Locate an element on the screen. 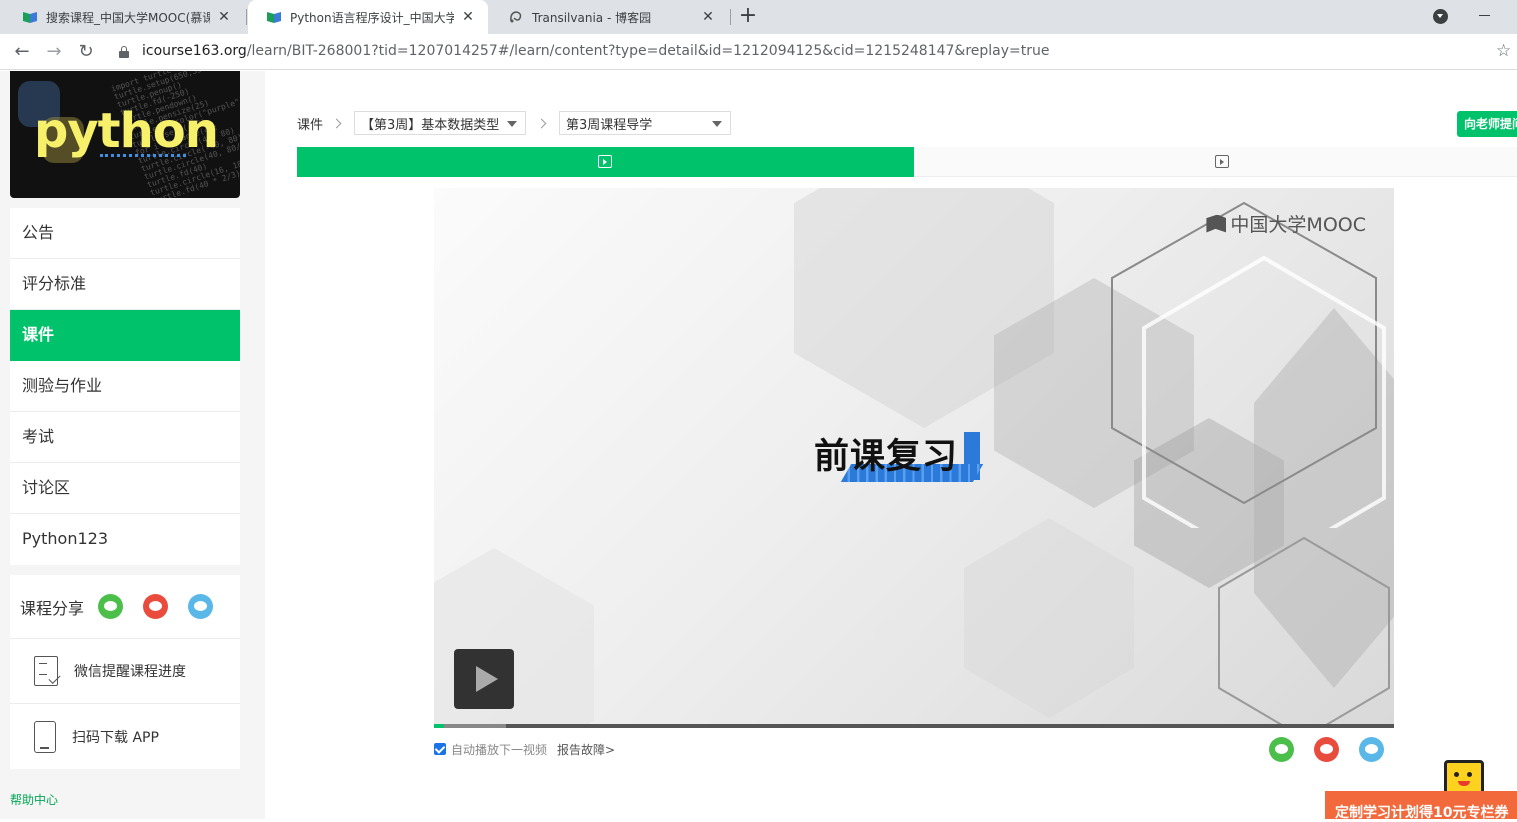 This screenshot has width=1517, height=822. tab-search-icon is located at coordinates (1440, 16).